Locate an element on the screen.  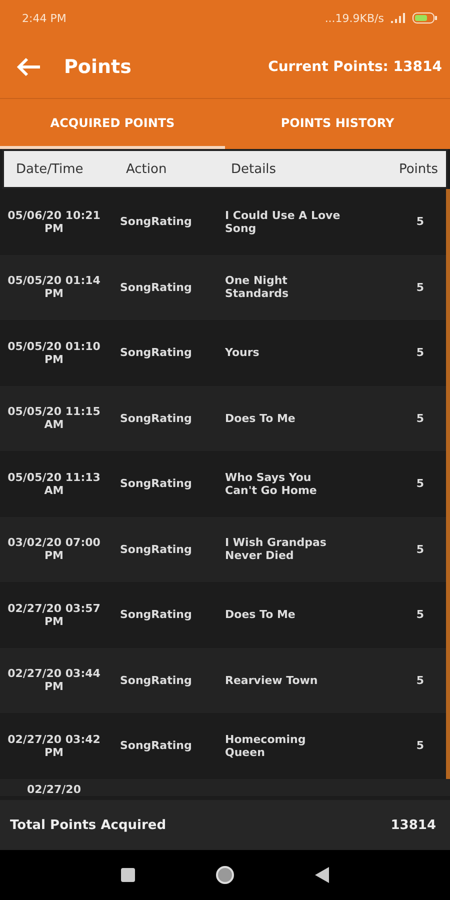
details-cell-text: One Night Standards is located at coordinates (257, 287).